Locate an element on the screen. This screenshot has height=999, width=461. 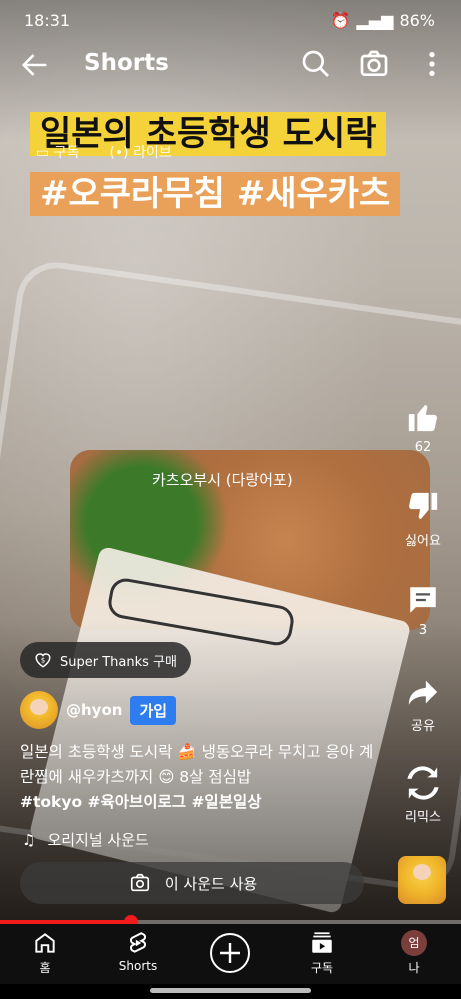
nav-create is located at coordinates (230, 954).